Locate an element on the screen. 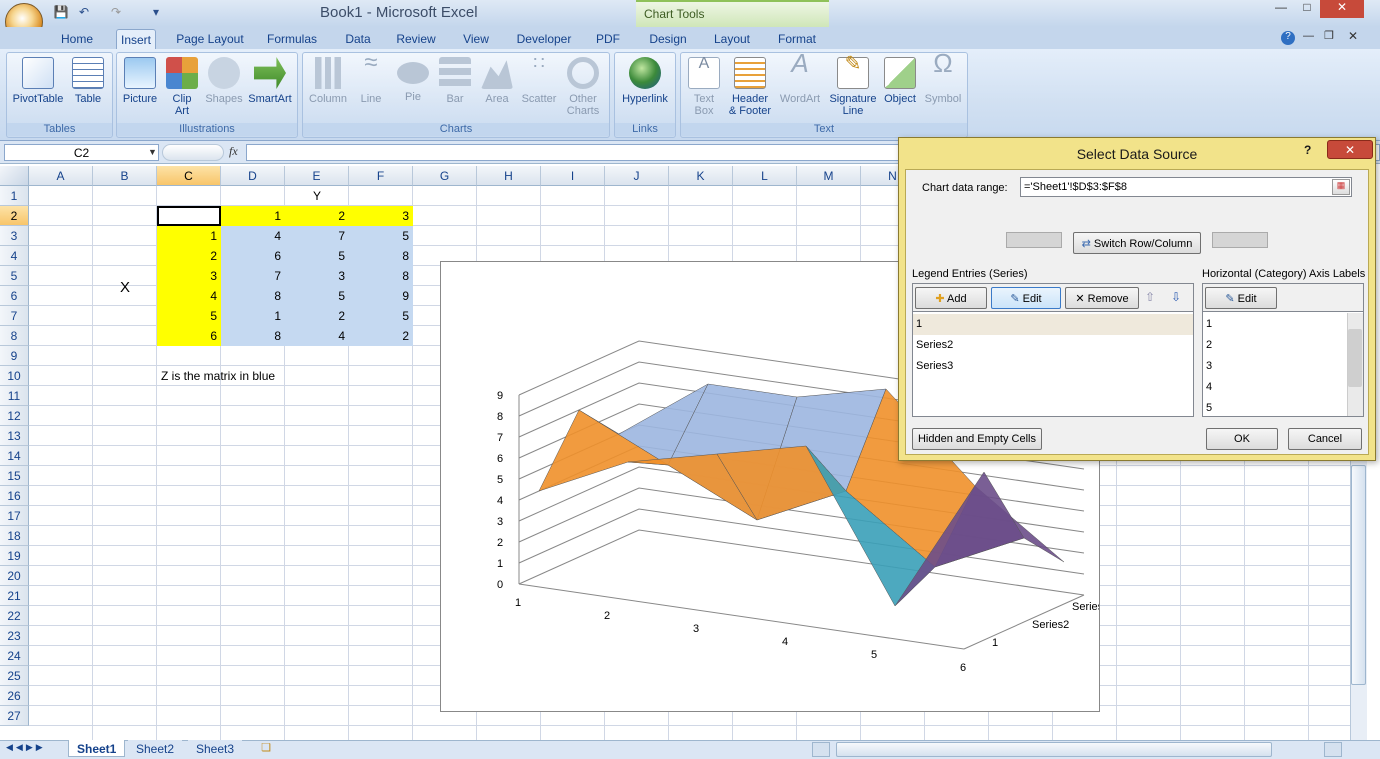  row-header-4: 4 is located at coordinates (14, 256).